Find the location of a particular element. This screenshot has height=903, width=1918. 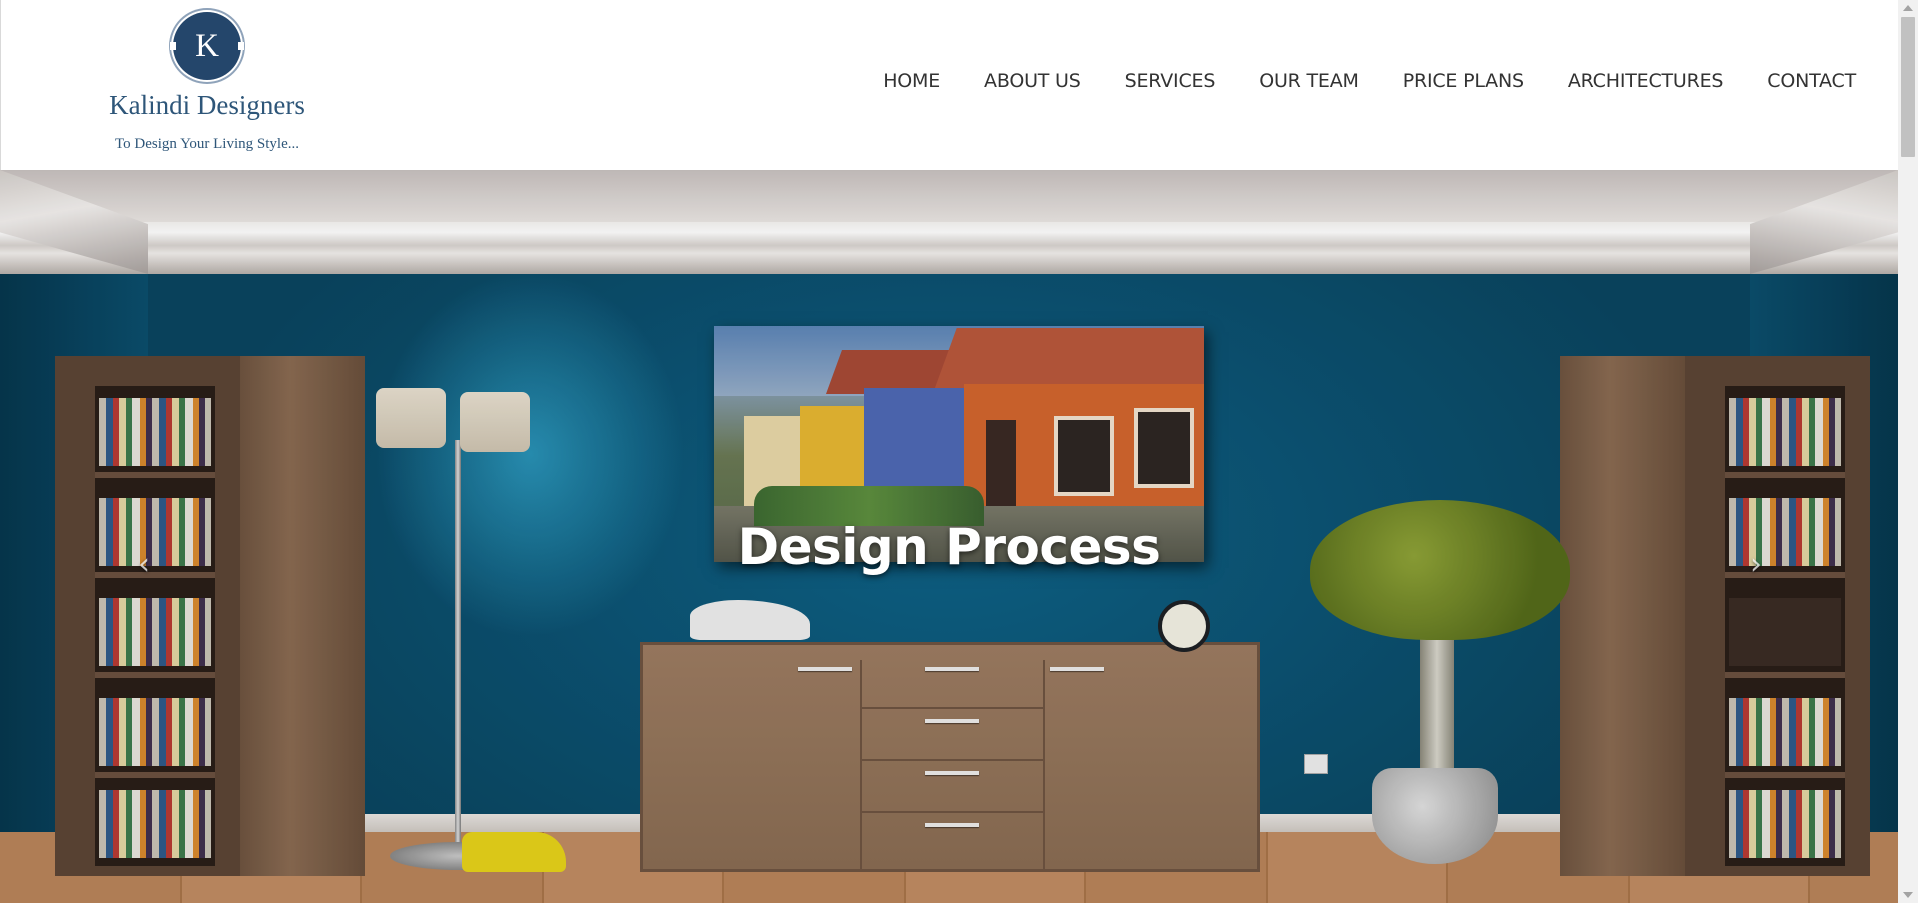

page-scrollbar is located at coordinates (1908, 451).